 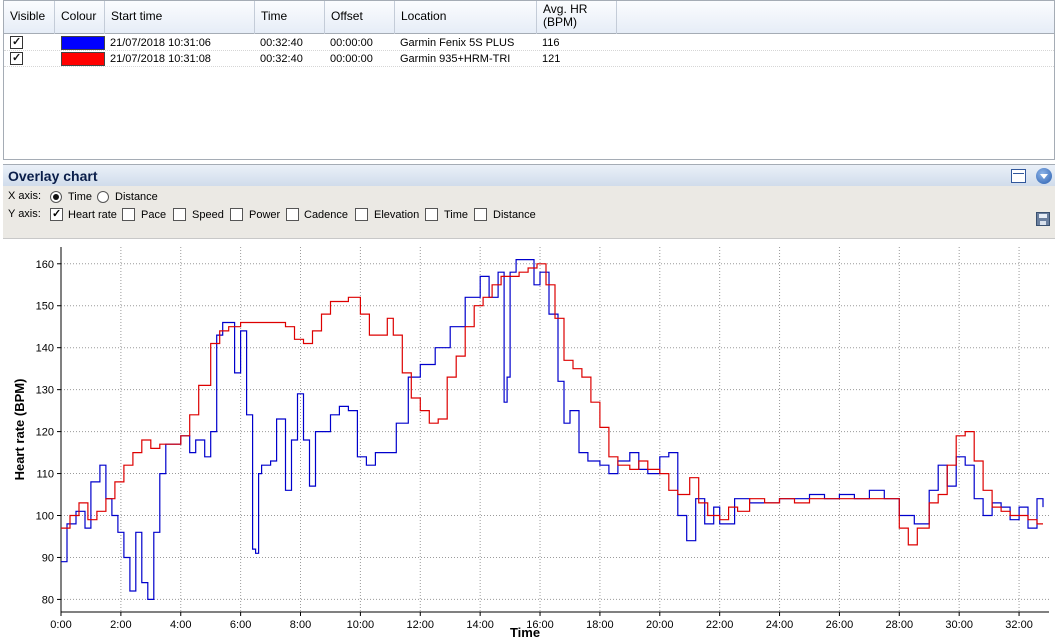 What do you see at coordinates (45, 265) in the screenshot?
I see `y-tick-label: 160` at bounding box center [45, 265].